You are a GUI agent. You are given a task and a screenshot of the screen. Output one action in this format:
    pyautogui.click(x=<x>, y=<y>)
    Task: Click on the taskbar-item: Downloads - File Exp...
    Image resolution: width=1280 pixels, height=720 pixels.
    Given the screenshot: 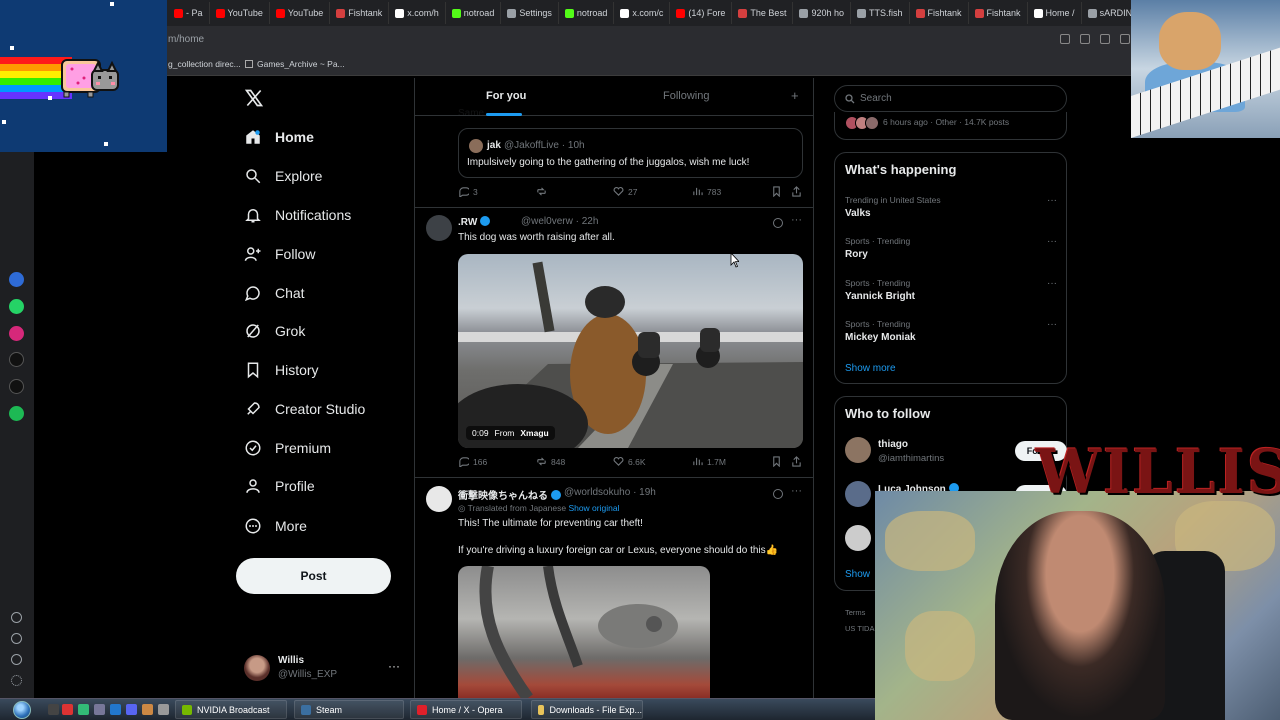 What is the action you would take?
    pyautogui.click(x=587, y=709)
    